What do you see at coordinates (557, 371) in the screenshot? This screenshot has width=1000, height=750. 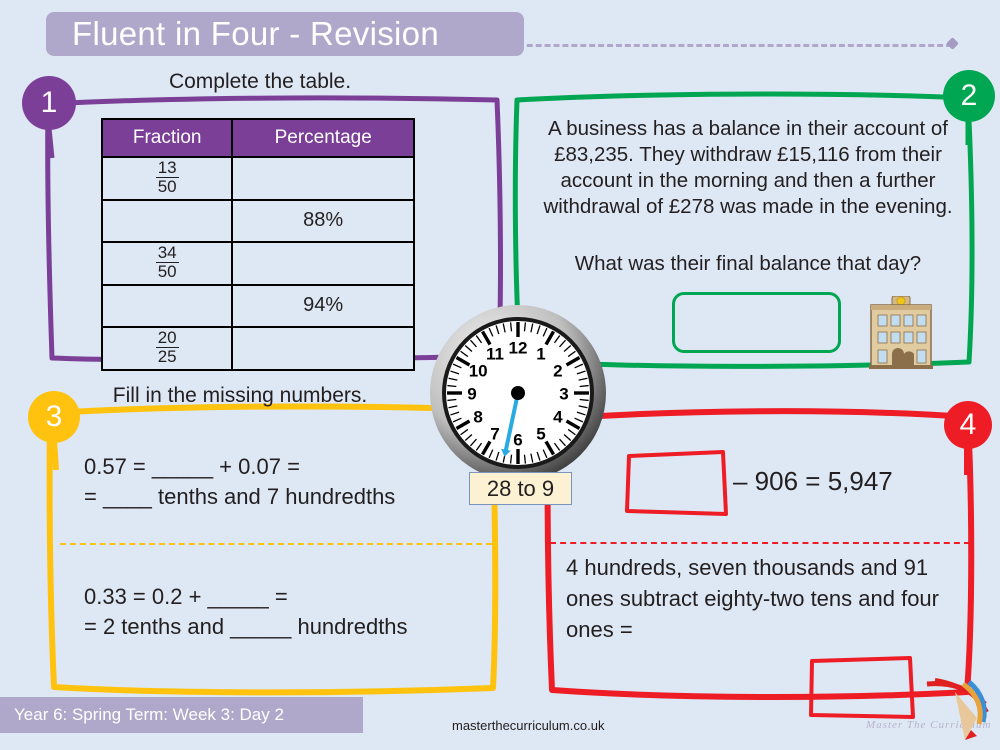 I see `svg-text: 2` at bounding box center [557, 371].